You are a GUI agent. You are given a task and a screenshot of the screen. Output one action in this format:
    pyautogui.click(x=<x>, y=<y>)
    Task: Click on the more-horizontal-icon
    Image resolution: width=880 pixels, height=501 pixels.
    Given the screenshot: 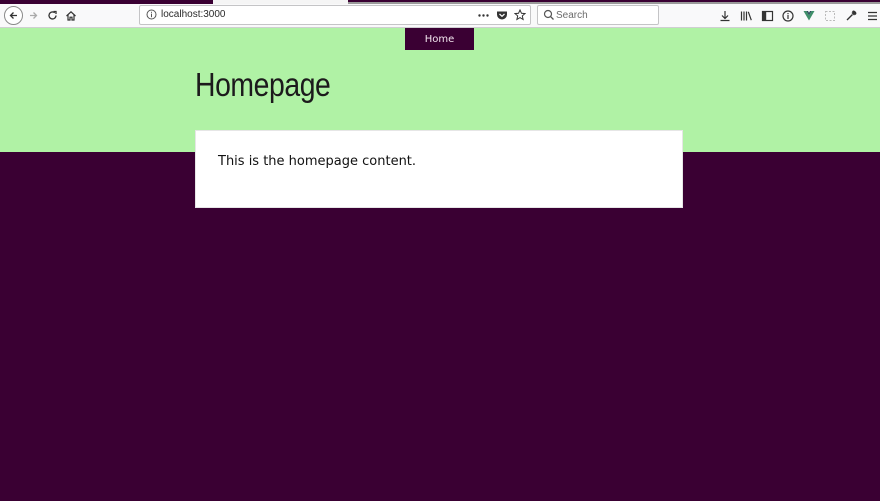 What is the action you would take?
    pyautogui.click(x=483, y=15)
    